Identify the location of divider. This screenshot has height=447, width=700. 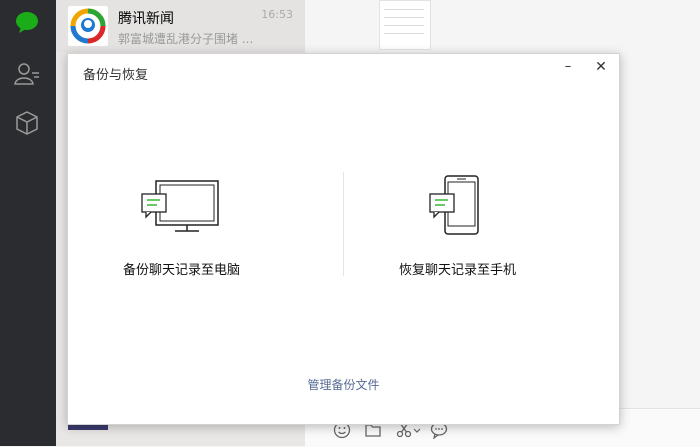
(343, 224).